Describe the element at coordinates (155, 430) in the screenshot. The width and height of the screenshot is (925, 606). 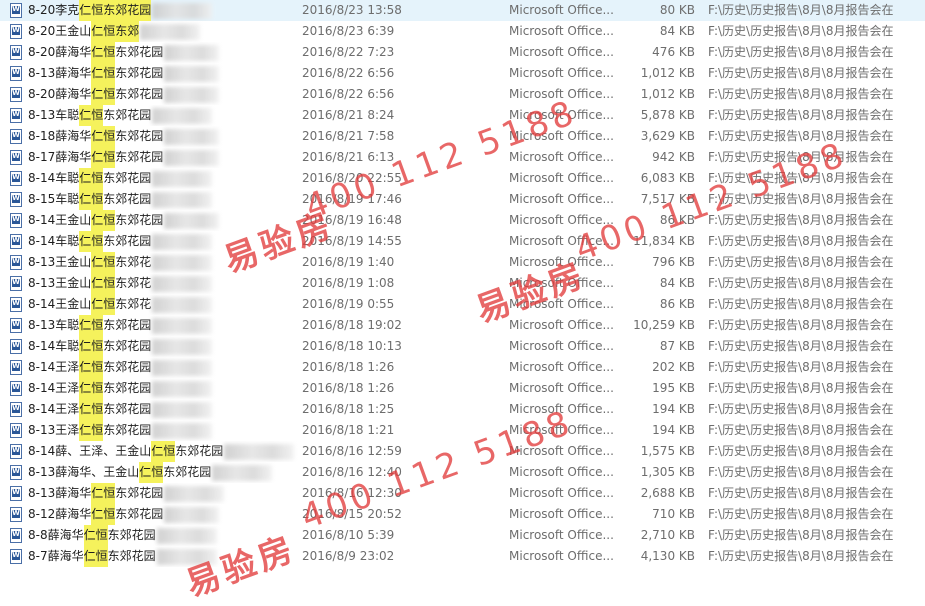
I see `file-name-cell: 8-13王泽仁恒东郊花园` at that location.